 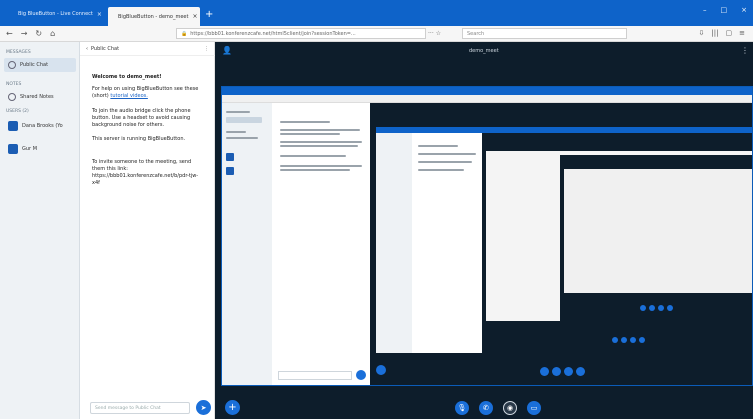 I want to click on welcome-text: Welcome to demo_meet!, so click(x=127, y=77).